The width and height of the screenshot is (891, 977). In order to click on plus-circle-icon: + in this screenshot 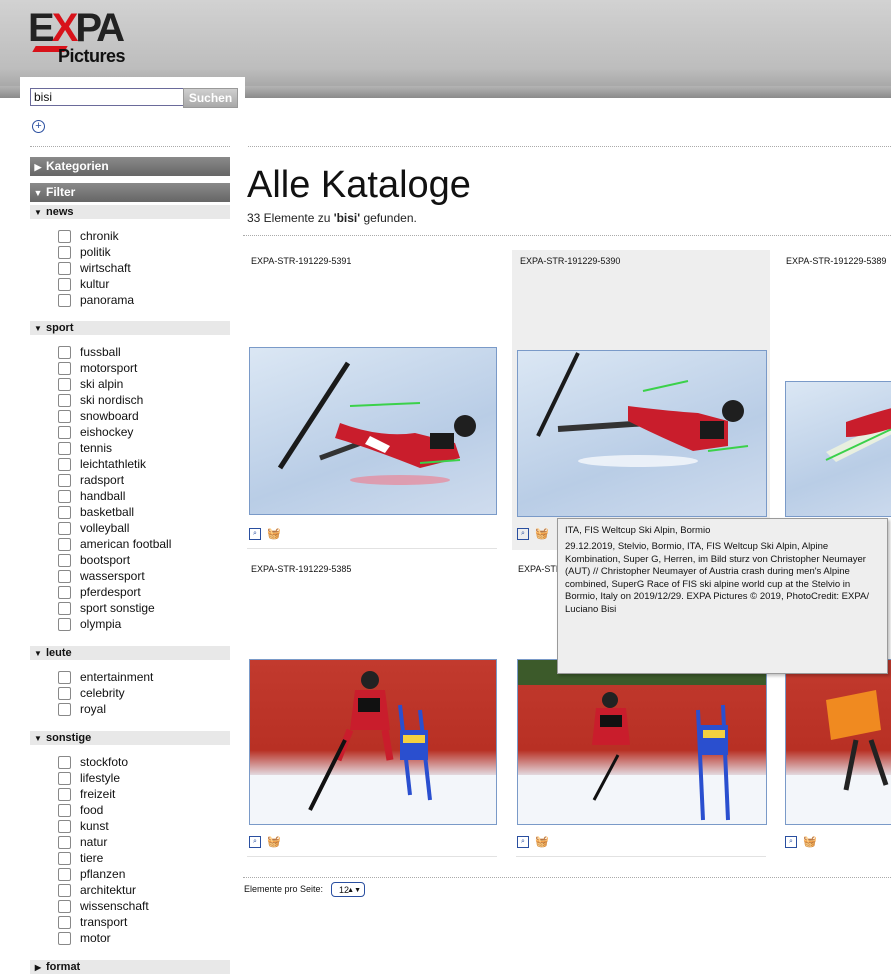, I will do `click(38, 126)`.